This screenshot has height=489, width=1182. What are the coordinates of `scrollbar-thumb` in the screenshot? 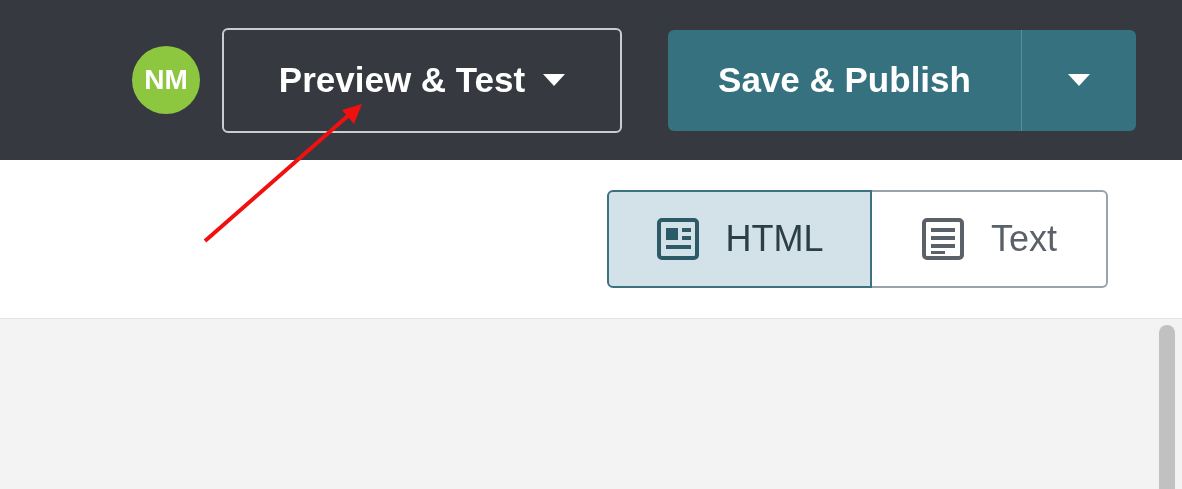 It's located at (1167, 407).